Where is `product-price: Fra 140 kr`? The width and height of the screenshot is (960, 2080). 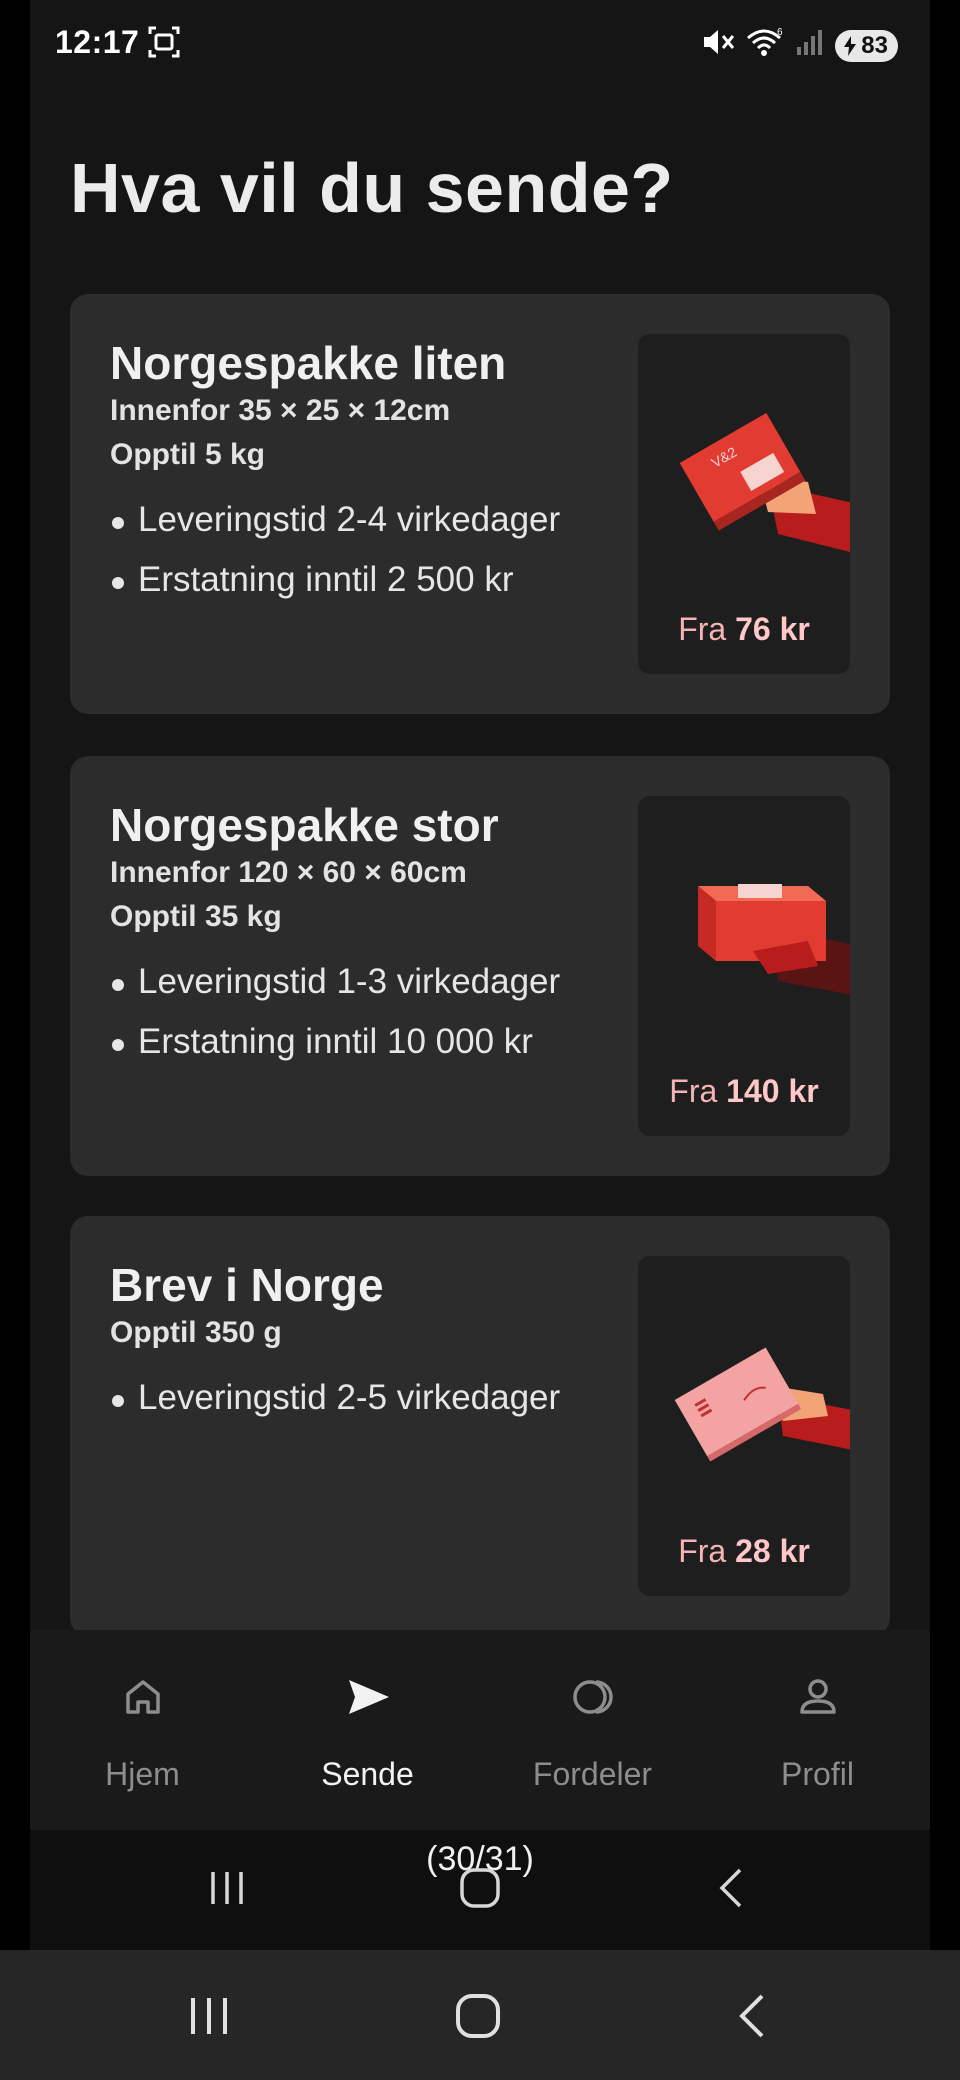 product-price: Fra 140 kr is located at coordinates (744, 1091).